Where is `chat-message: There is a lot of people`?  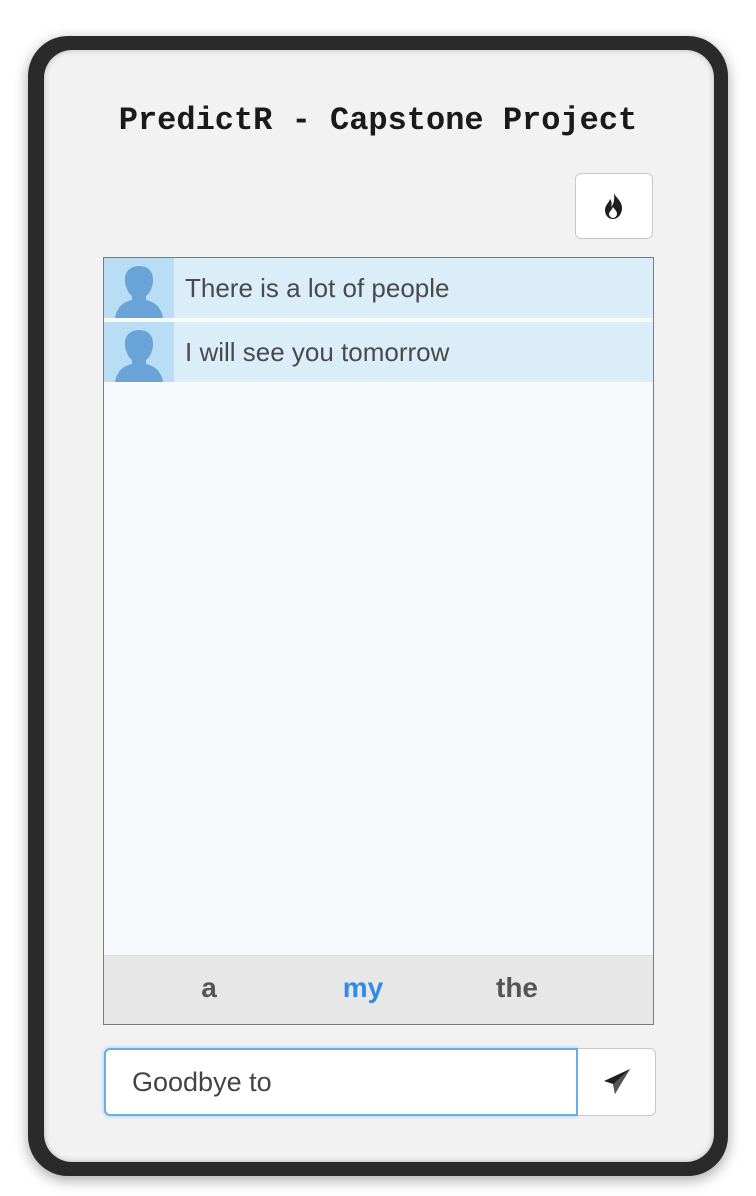 chat-message: There is a lot of people is located at coordinates (378, 288).